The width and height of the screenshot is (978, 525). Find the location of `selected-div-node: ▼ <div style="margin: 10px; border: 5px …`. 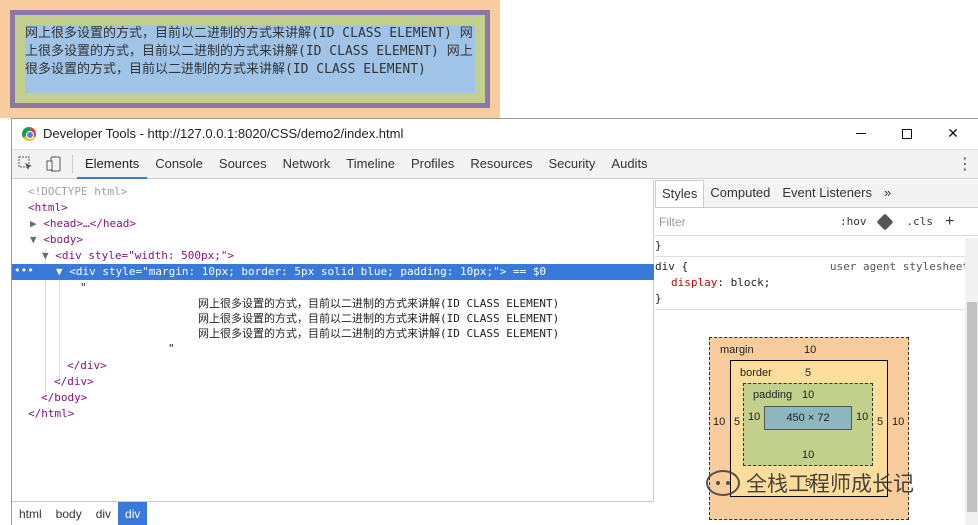

selected-div-node: ▼ <div style="margin: 10px; border: 5px … is located at coordinates (301, 272).